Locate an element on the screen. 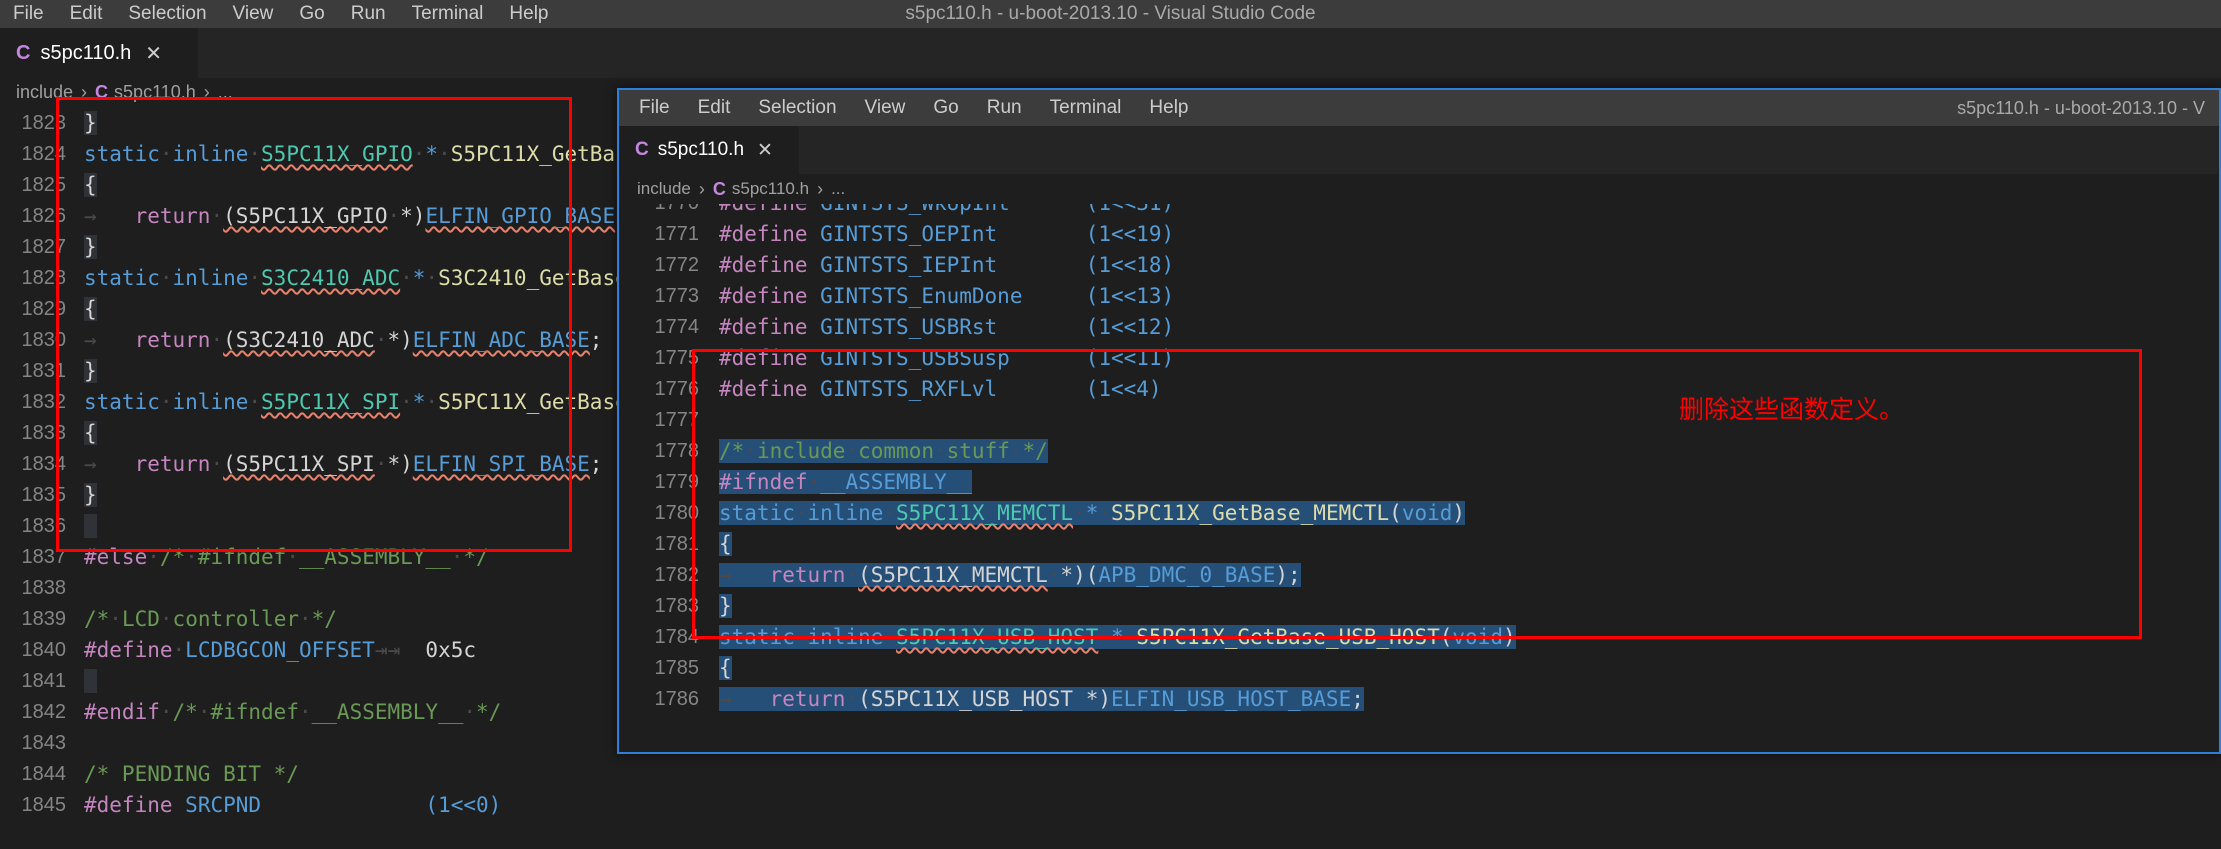 This screenshot has width=2221, height=849. code-token: common is located at coordinates (896, 451).